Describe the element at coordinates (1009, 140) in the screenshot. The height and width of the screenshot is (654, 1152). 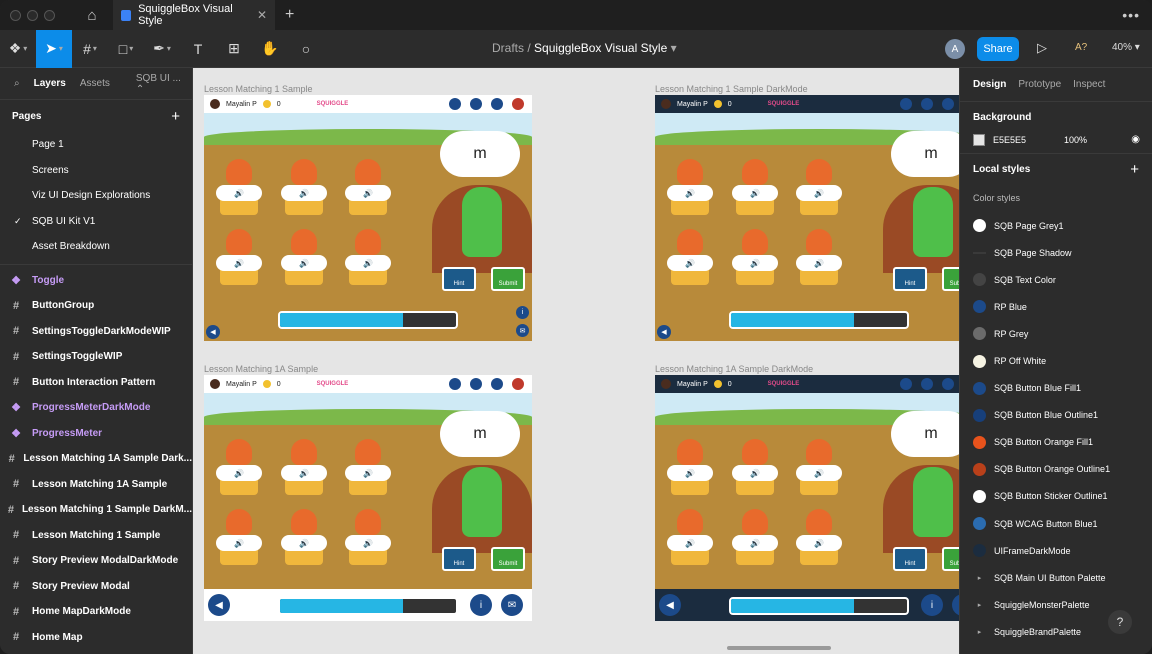
I see `background-hex: E5E5E5` at that location.